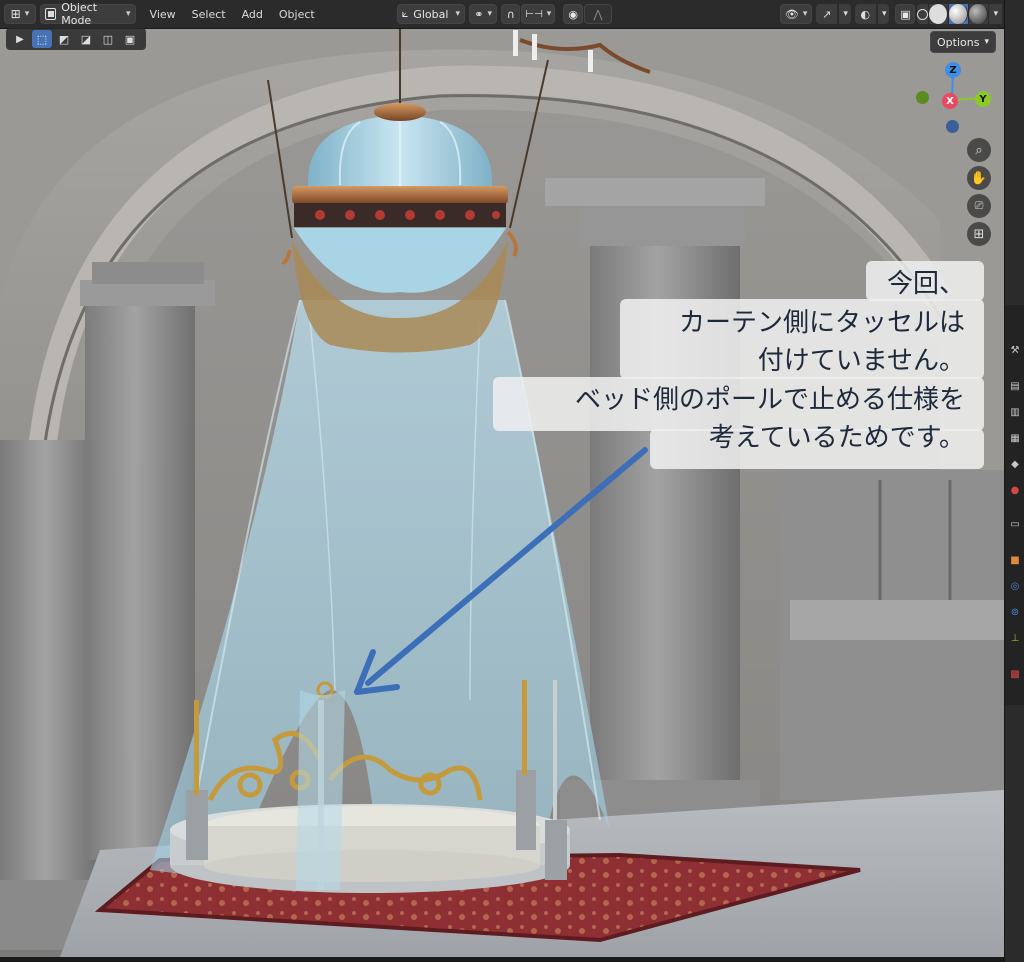  I want to click on wireframe-sphere-icon, so click(923, 14).